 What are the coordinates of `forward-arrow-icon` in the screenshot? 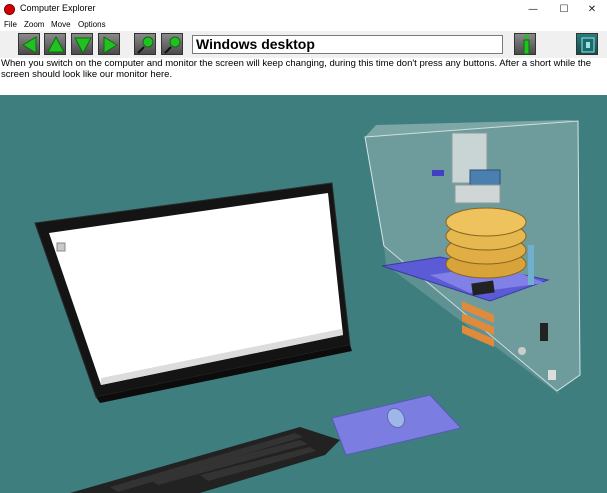 It's located at (110, 45).